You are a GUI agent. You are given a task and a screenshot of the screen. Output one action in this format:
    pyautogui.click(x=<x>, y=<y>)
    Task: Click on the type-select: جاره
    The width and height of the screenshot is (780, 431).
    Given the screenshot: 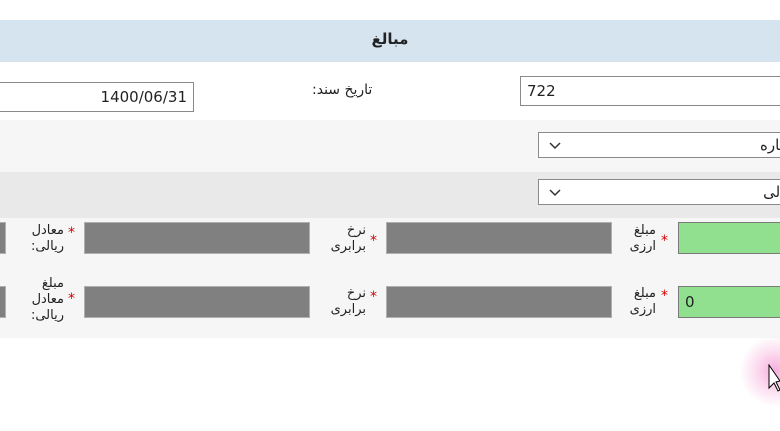 What is the action you would take?
    pyautogui.click(x=659, y=145)
    